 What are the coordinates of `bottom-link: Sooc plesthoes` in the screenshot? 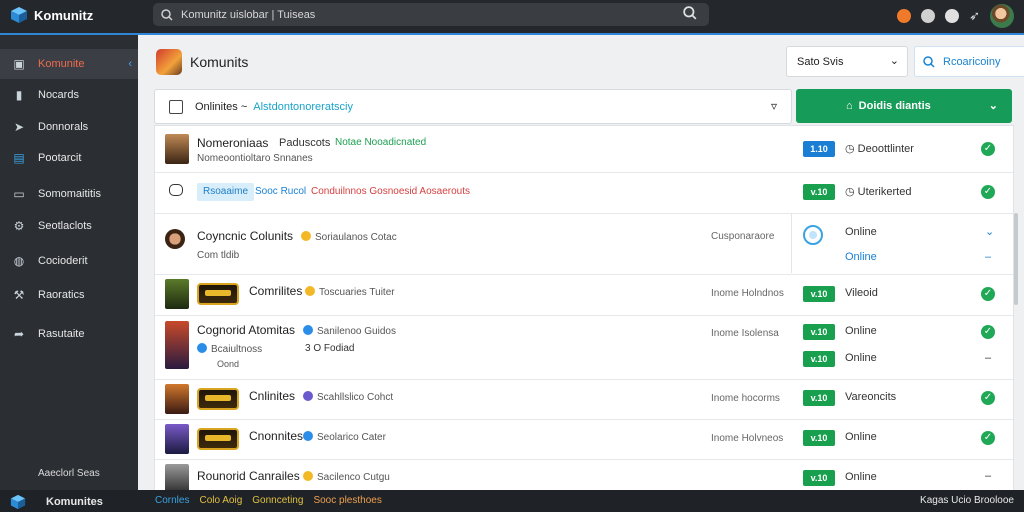 It's located at (347, 500).